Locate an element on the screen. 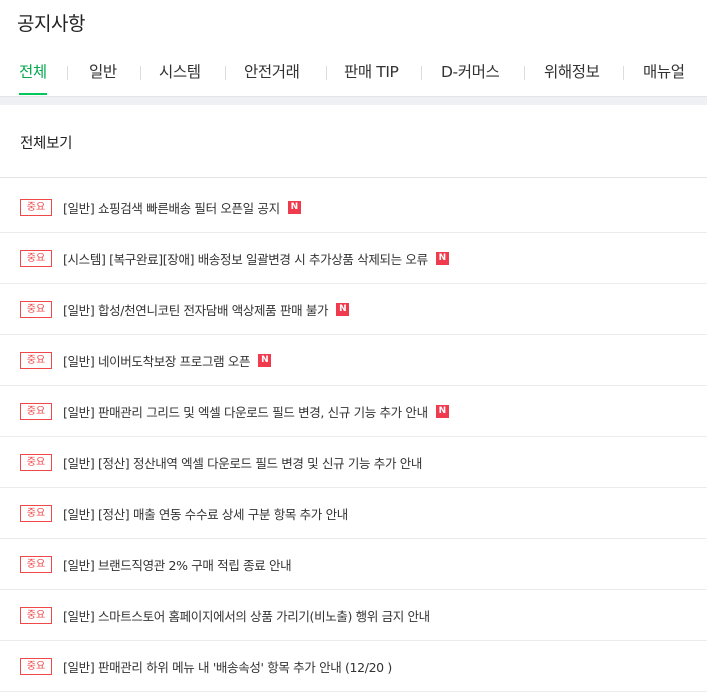 This screenshot has width=707, height=694. notice-row: 중요 [일반] 브랜드직영관 2% 구매 적립 종료 안내 is located at coordinates (353, 564).